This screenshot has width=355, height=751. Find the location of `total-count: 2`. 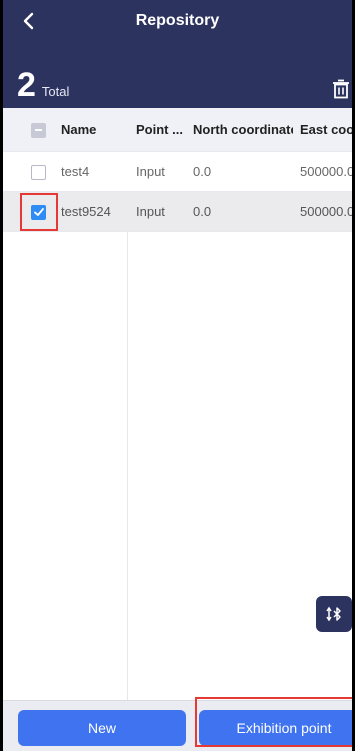

total-count: 2 is located at coordinates (26, 85).